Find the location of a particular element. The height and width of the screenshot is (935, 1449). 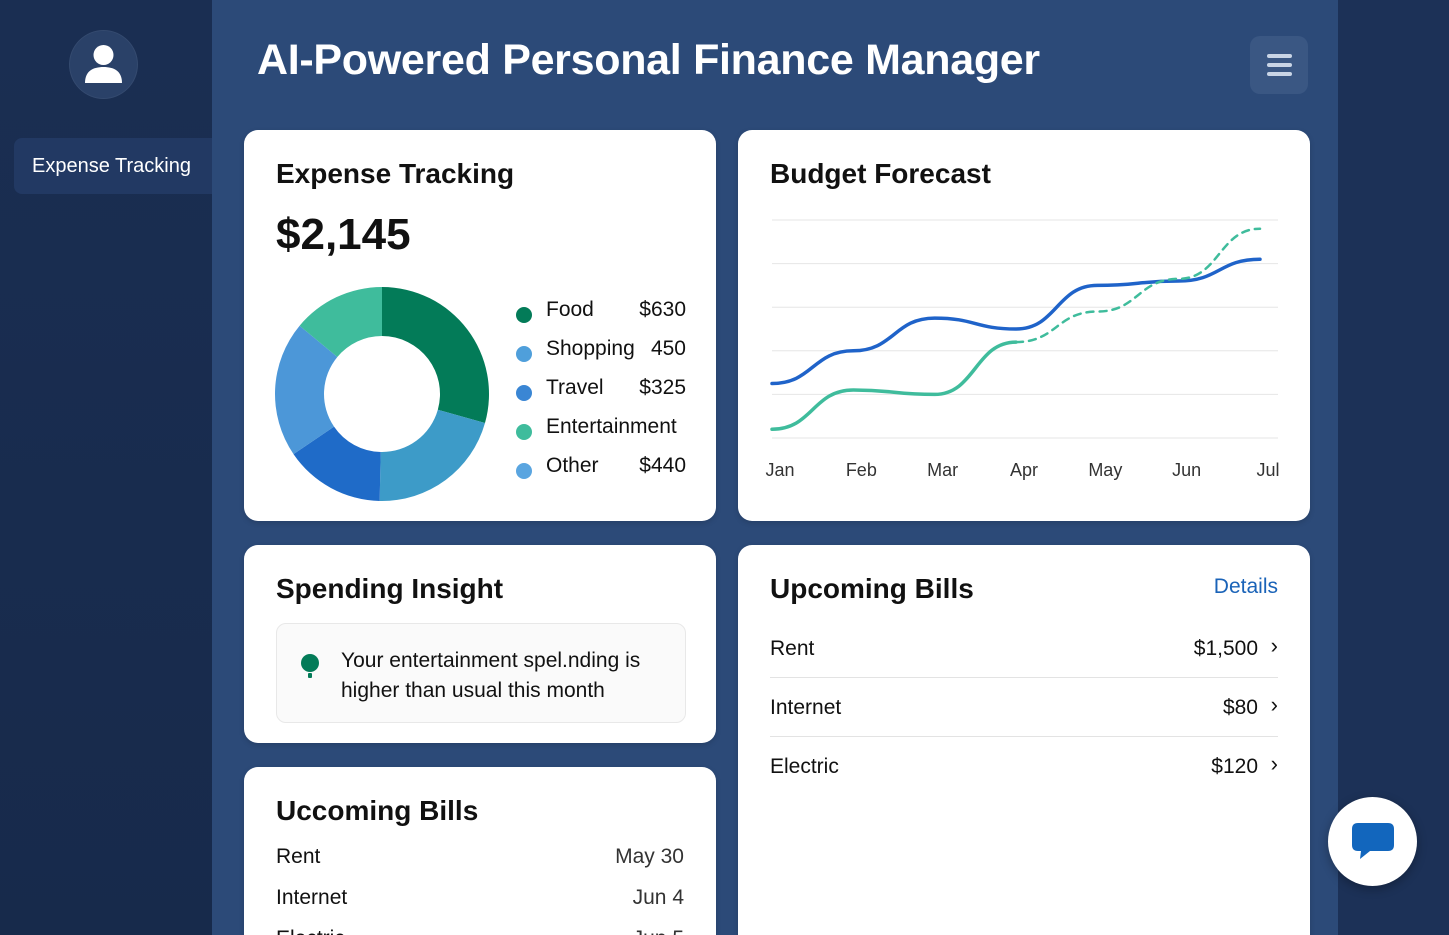

x-tick-label: May is located at coordinates (1105, 470).